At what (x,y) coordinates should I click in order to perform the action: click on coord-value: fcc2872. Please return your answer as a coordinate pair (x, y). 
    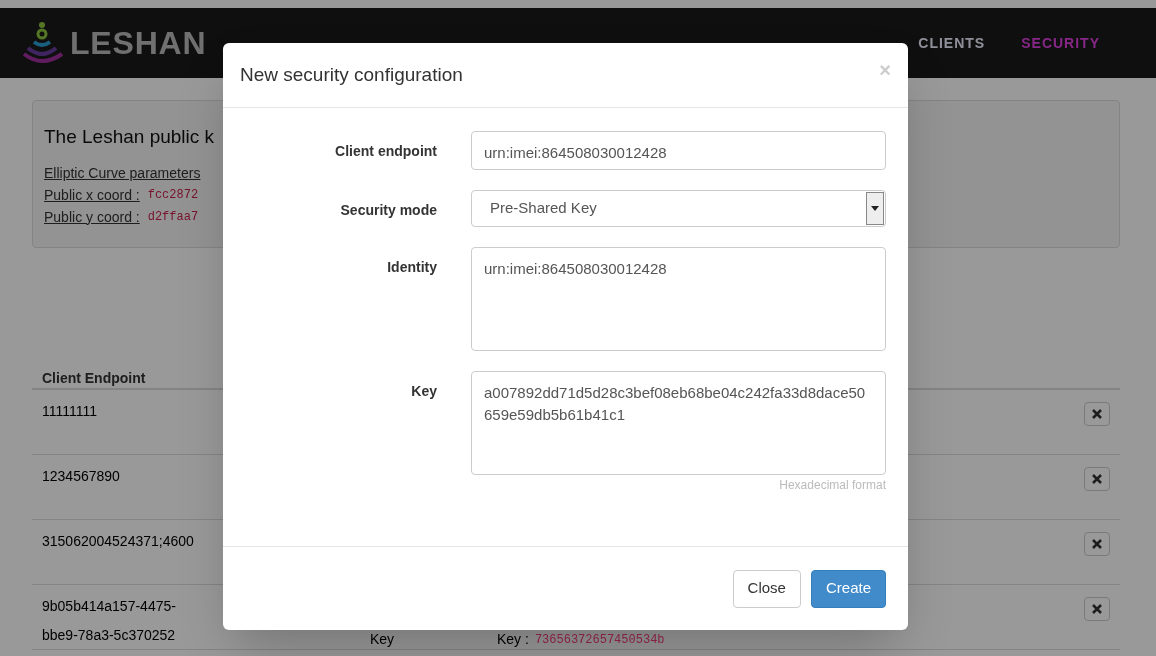
    Looking at the image, I should click on (173, 195).